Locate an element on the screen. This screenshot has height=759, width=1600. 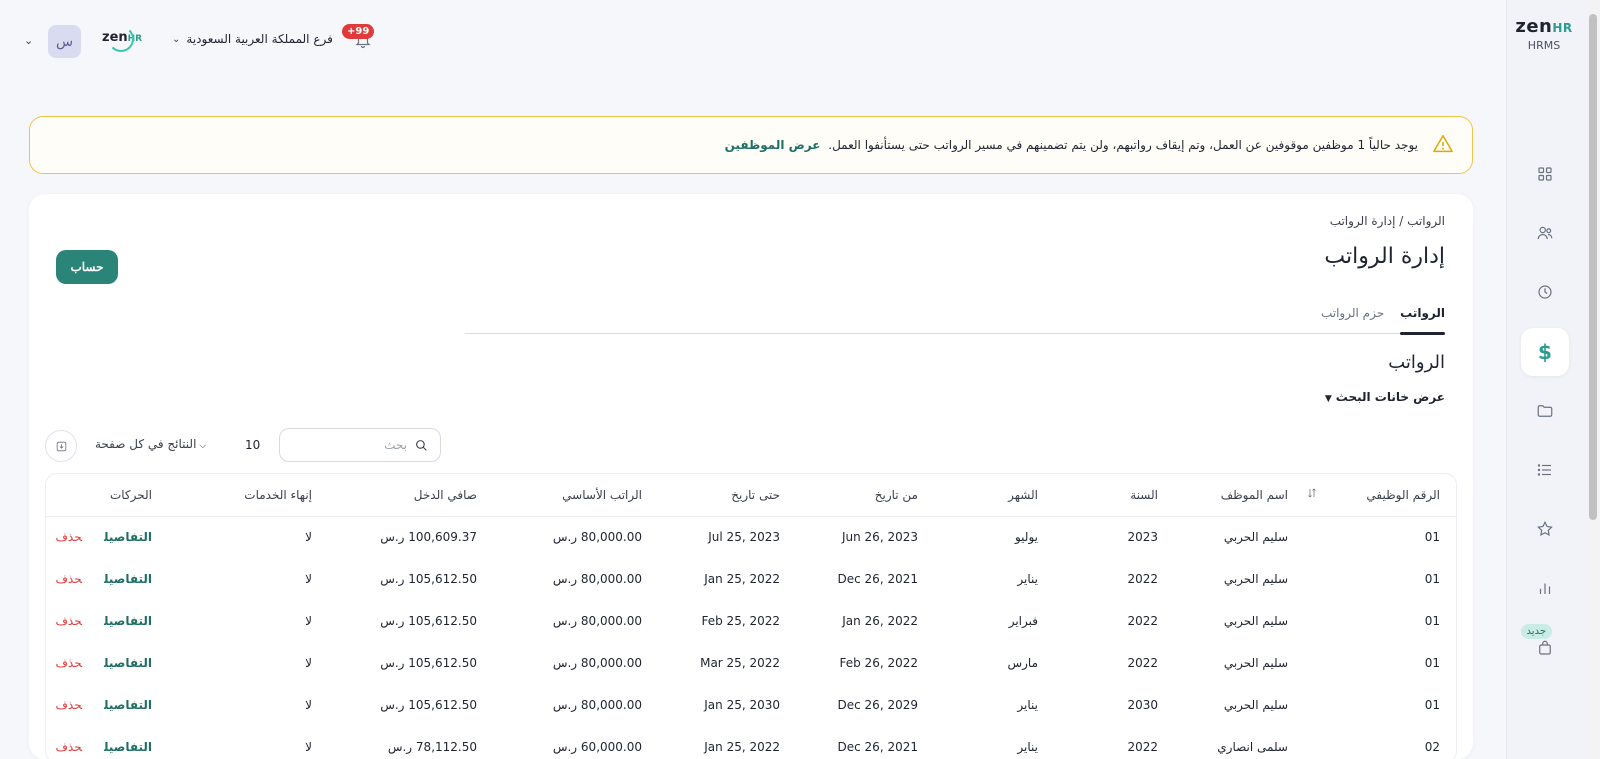
chevron-down-icon: ⌄ is located at coordinates (28, 40).